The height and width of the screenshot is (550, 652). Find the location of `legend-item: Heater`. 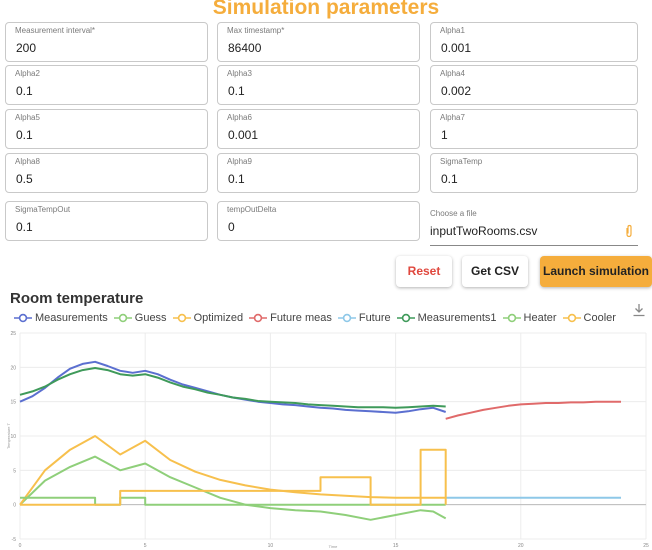

legend-item: Heater is located at coordinates (529, 318).